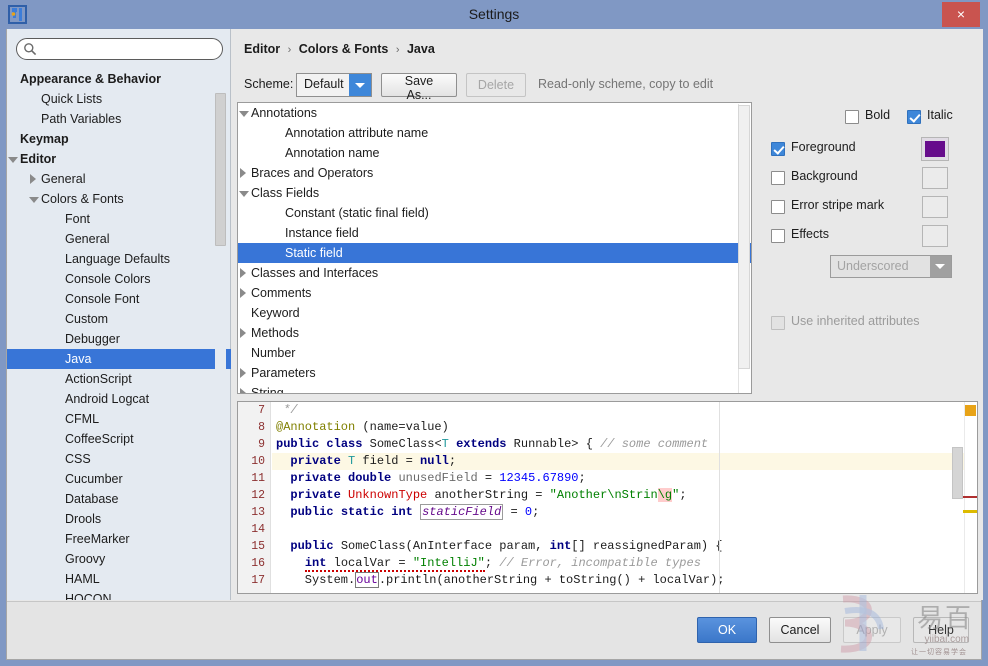 This screenshot has height=666, width=988. I want to click on breadcrumb-part-colors-fonts: Colors & Fonts, so click(344, 49).